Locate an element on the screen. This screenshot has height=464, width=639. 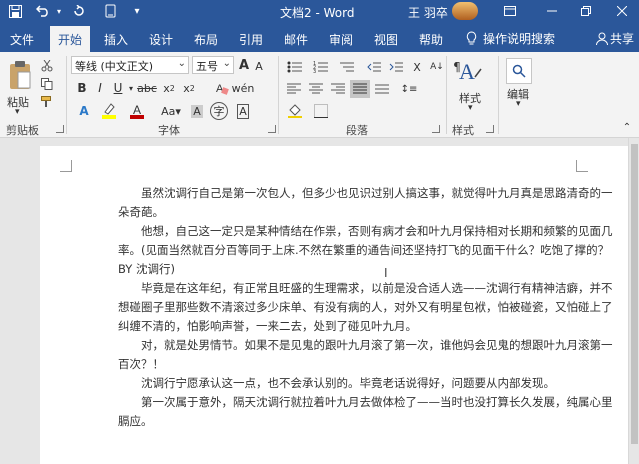
align-left-button is located at coordinates (294, 89).